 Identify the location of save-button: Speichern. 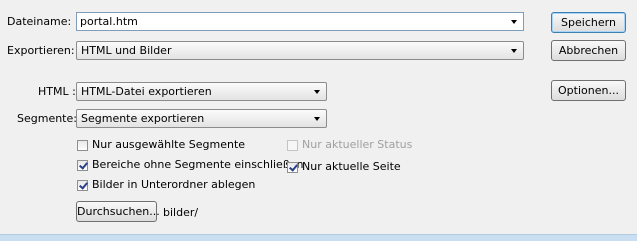
(588, 22).